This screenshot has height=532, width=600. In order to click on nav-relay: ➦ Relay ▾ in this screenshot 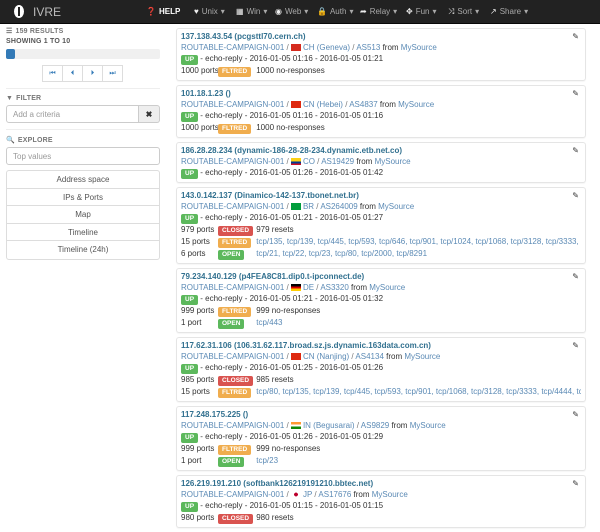, I will do `click(383, 12)`.